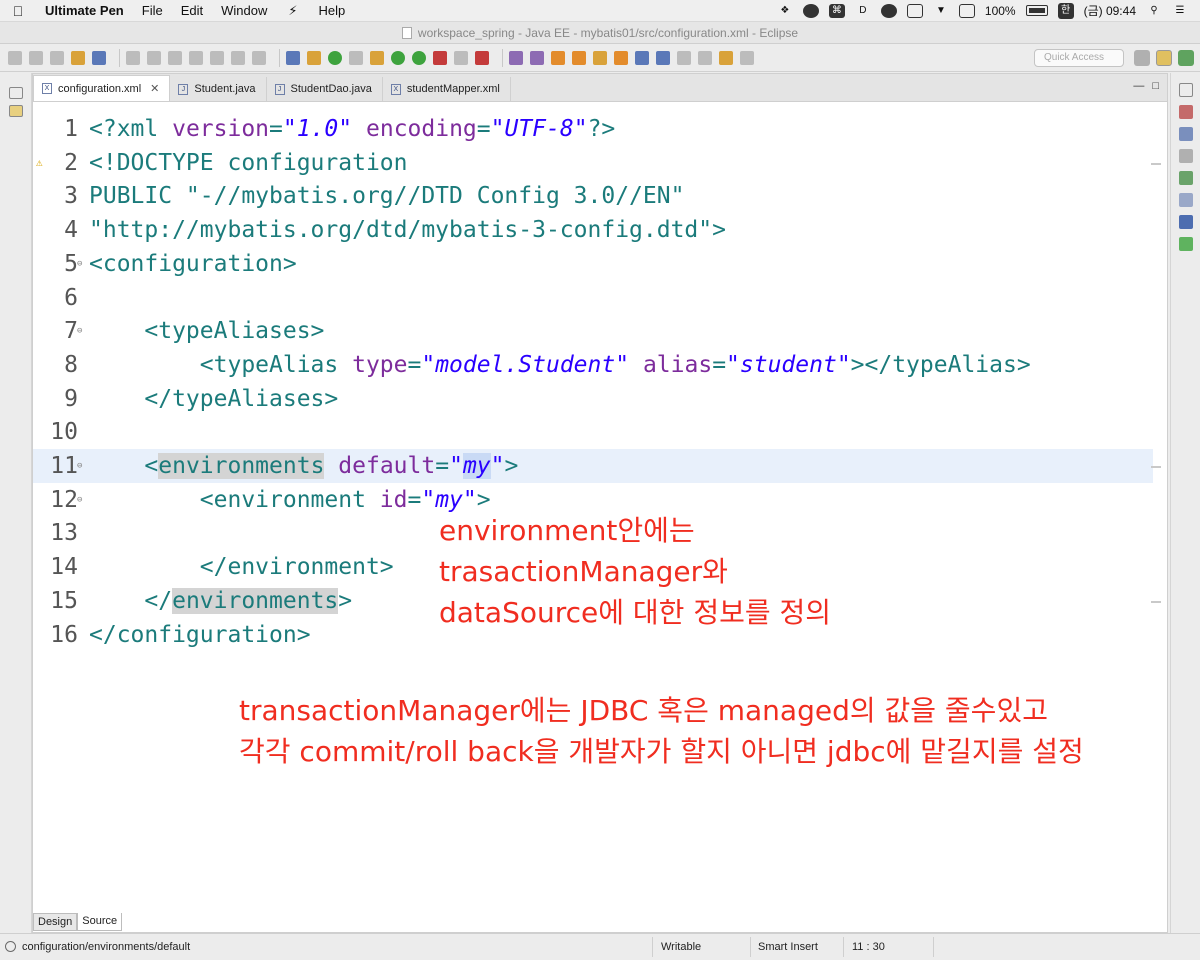  I want to click on external-tools-icon, so click(482, 57).